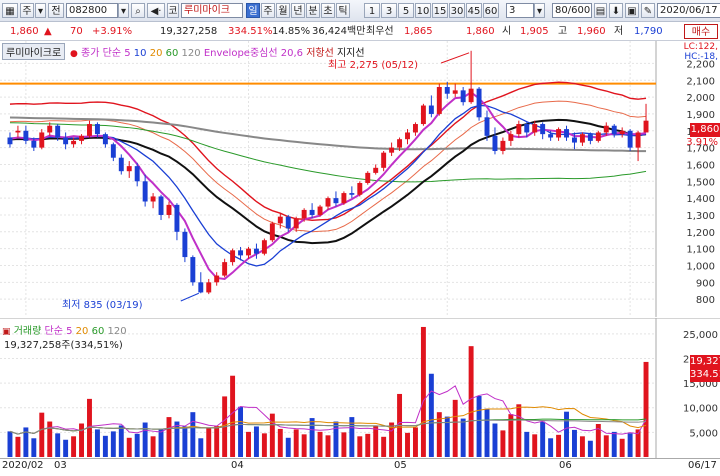 The width and height of the screenshot is (720, 476). I want to click on stock-code-input: 082800, so click(92, 10).